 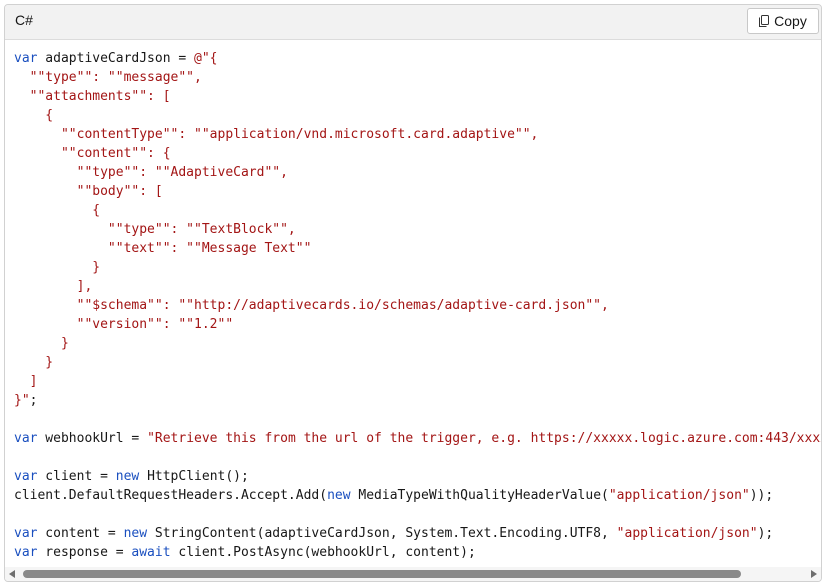 What do you see at coordinates (417, 400) in the screenshot?
I see `code-line: }";` at bounding box center [417, 400].